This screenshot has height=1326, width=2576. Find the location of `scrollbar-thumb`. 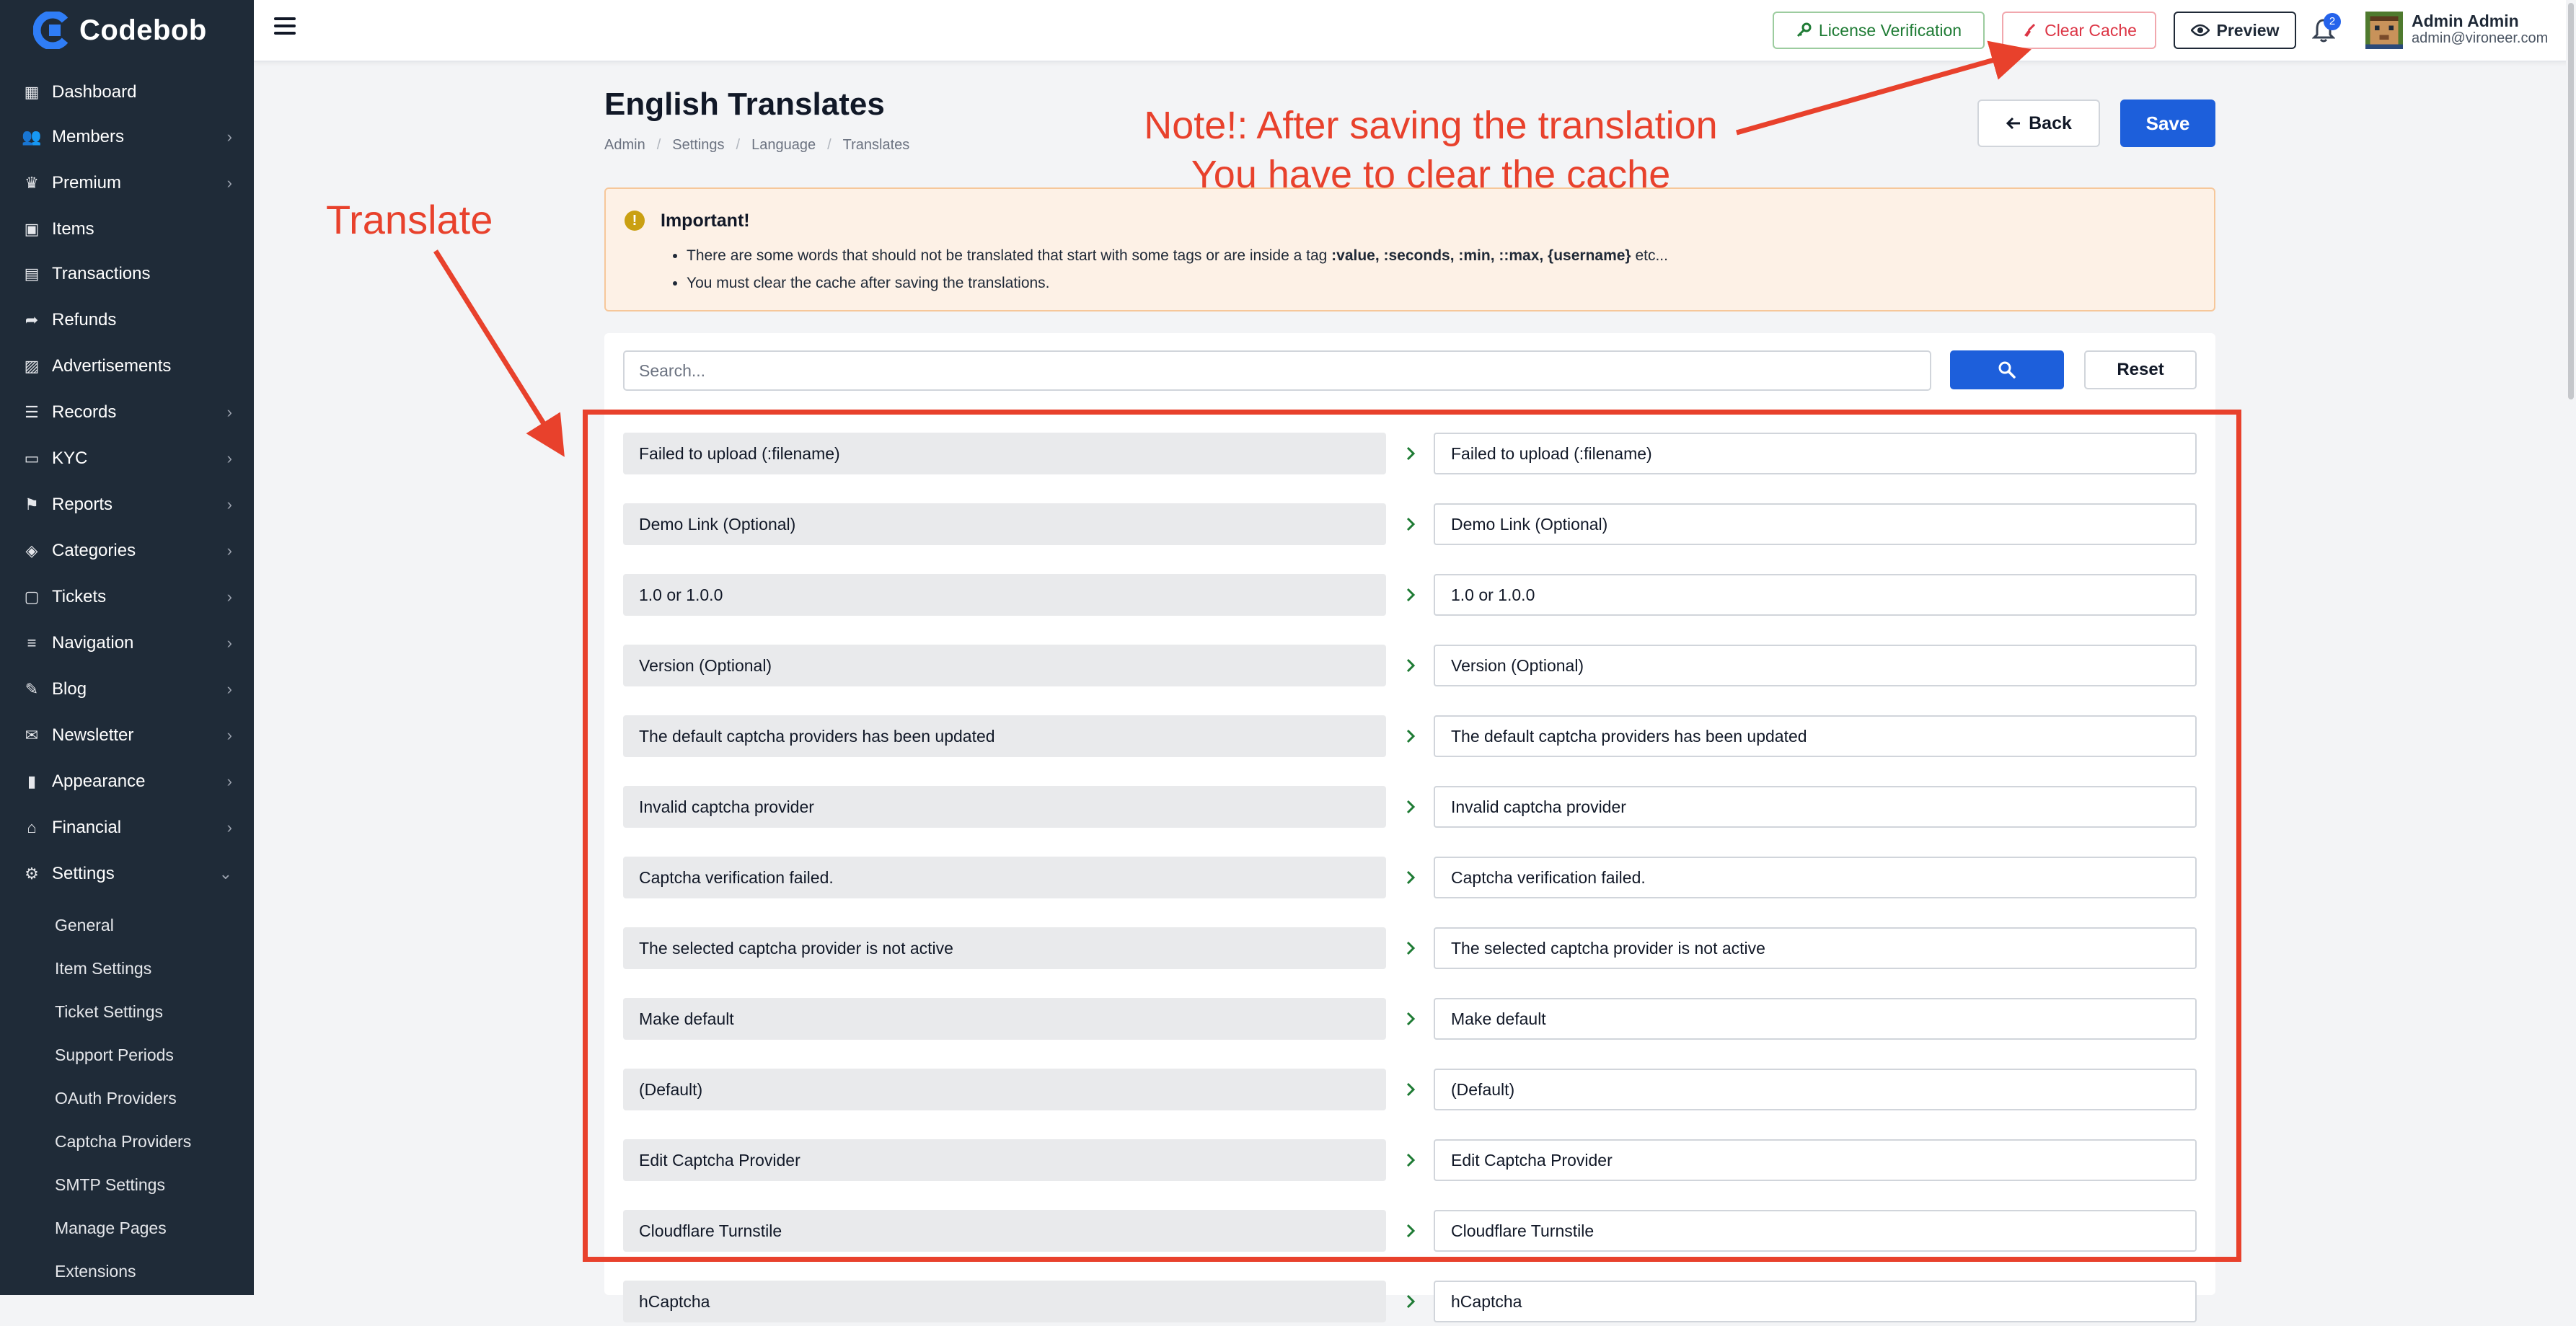

scrollbar-thumb is located at coordinates (2571, 201).